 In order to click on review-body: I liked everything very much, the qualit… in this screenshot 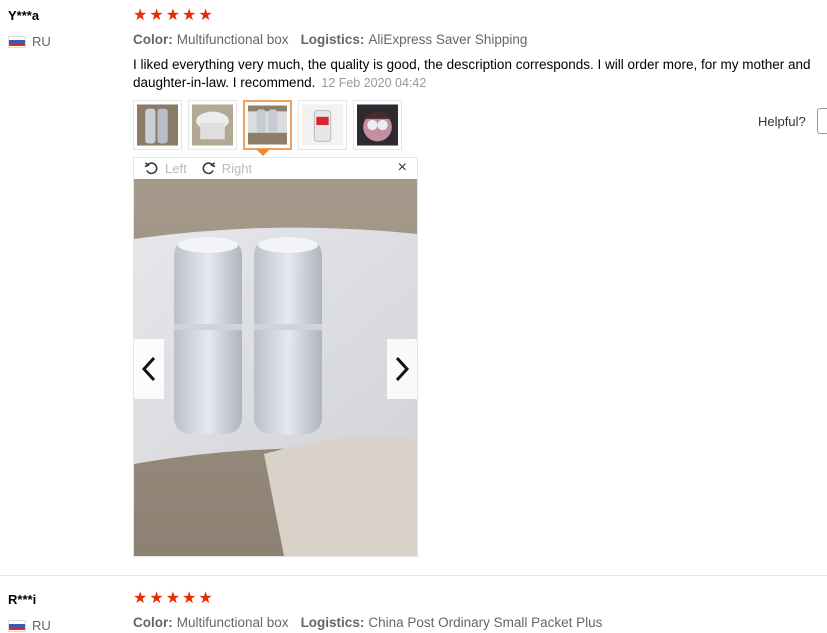, I will do `click(472, 73)`.